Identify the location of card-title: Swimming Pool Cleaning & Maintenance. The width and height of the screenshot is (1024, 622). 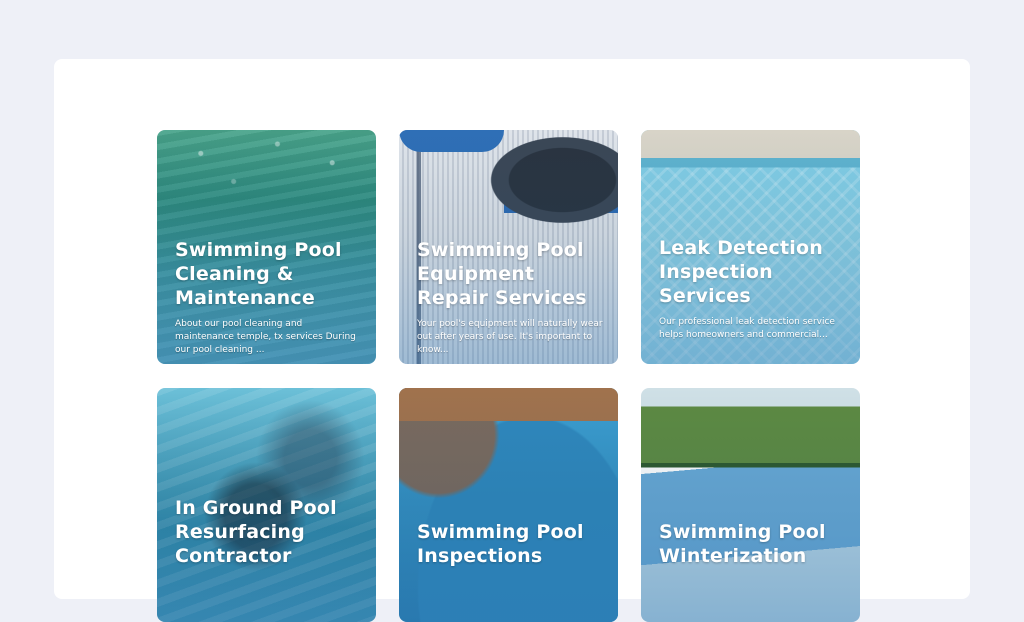
(258, 274).